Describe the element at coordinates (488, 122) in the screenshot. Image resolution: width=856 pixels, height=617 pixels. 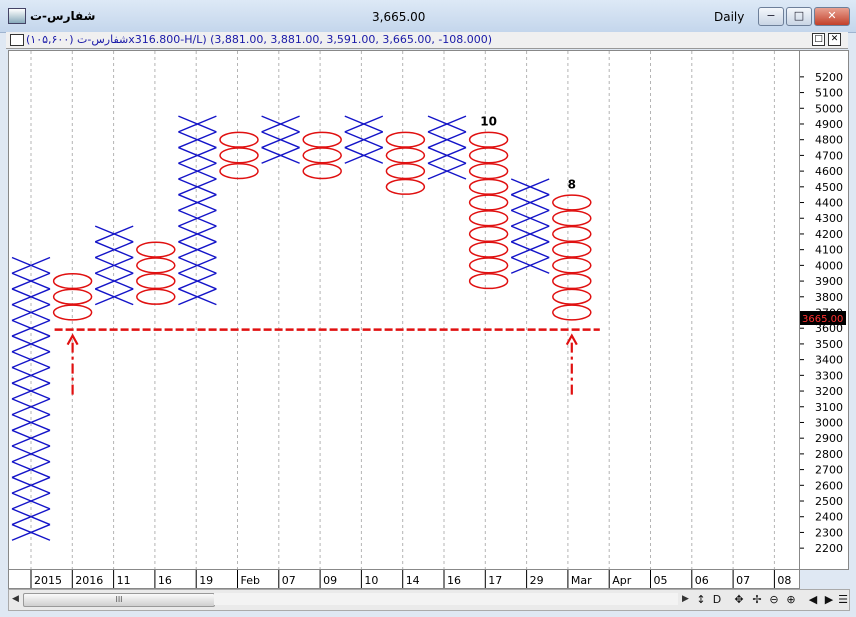
I see `column-count-label: 10` at that location.